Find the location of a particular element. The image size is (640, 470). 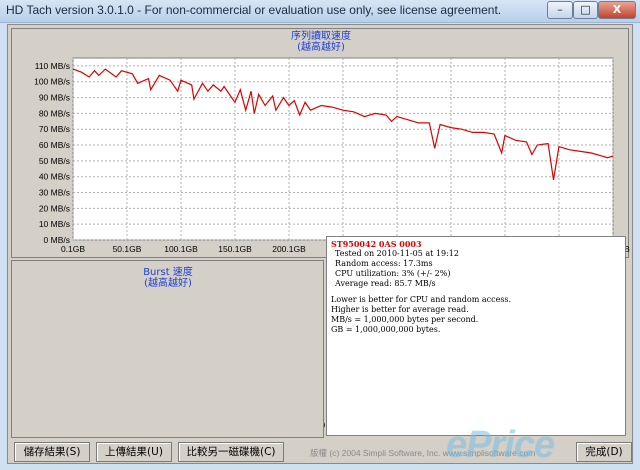

read-y-tick-label: 10 MB/s is located at coordinates (54, 224).